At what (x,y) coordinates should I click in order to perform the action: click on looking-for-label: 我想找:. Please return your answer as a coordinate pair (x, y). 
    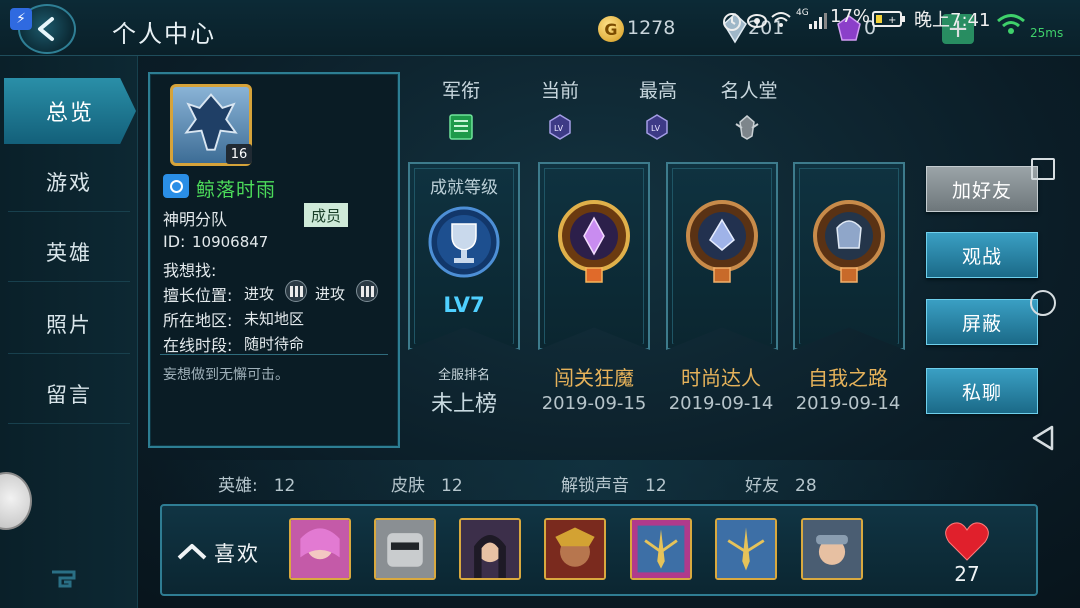
    Looking at the image, I should click on (190, 270).